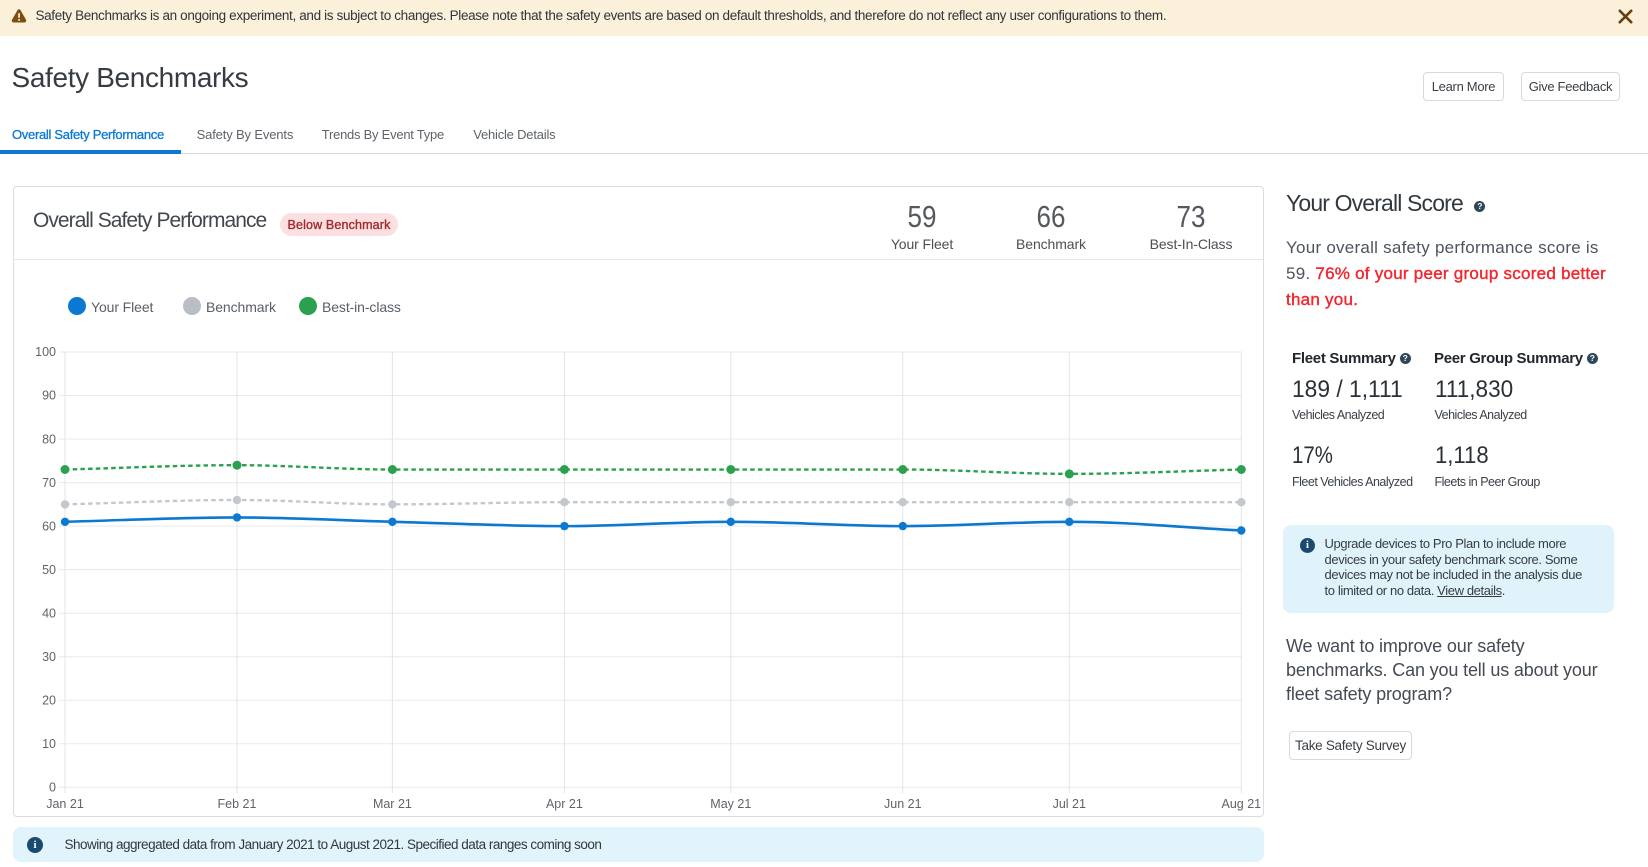 The width and height of the screenshot is (1648, 867). I want to click on svg-text: 70, so click(49, 483).